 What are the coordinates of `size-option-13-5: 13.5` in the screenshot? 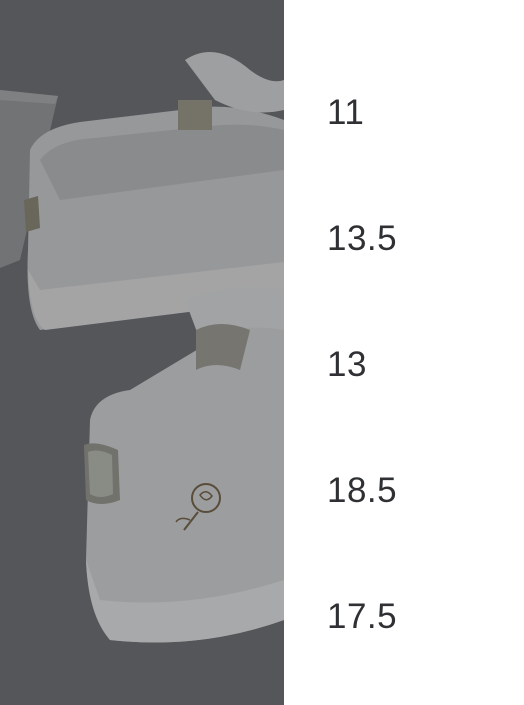 It's located at (404, 239).